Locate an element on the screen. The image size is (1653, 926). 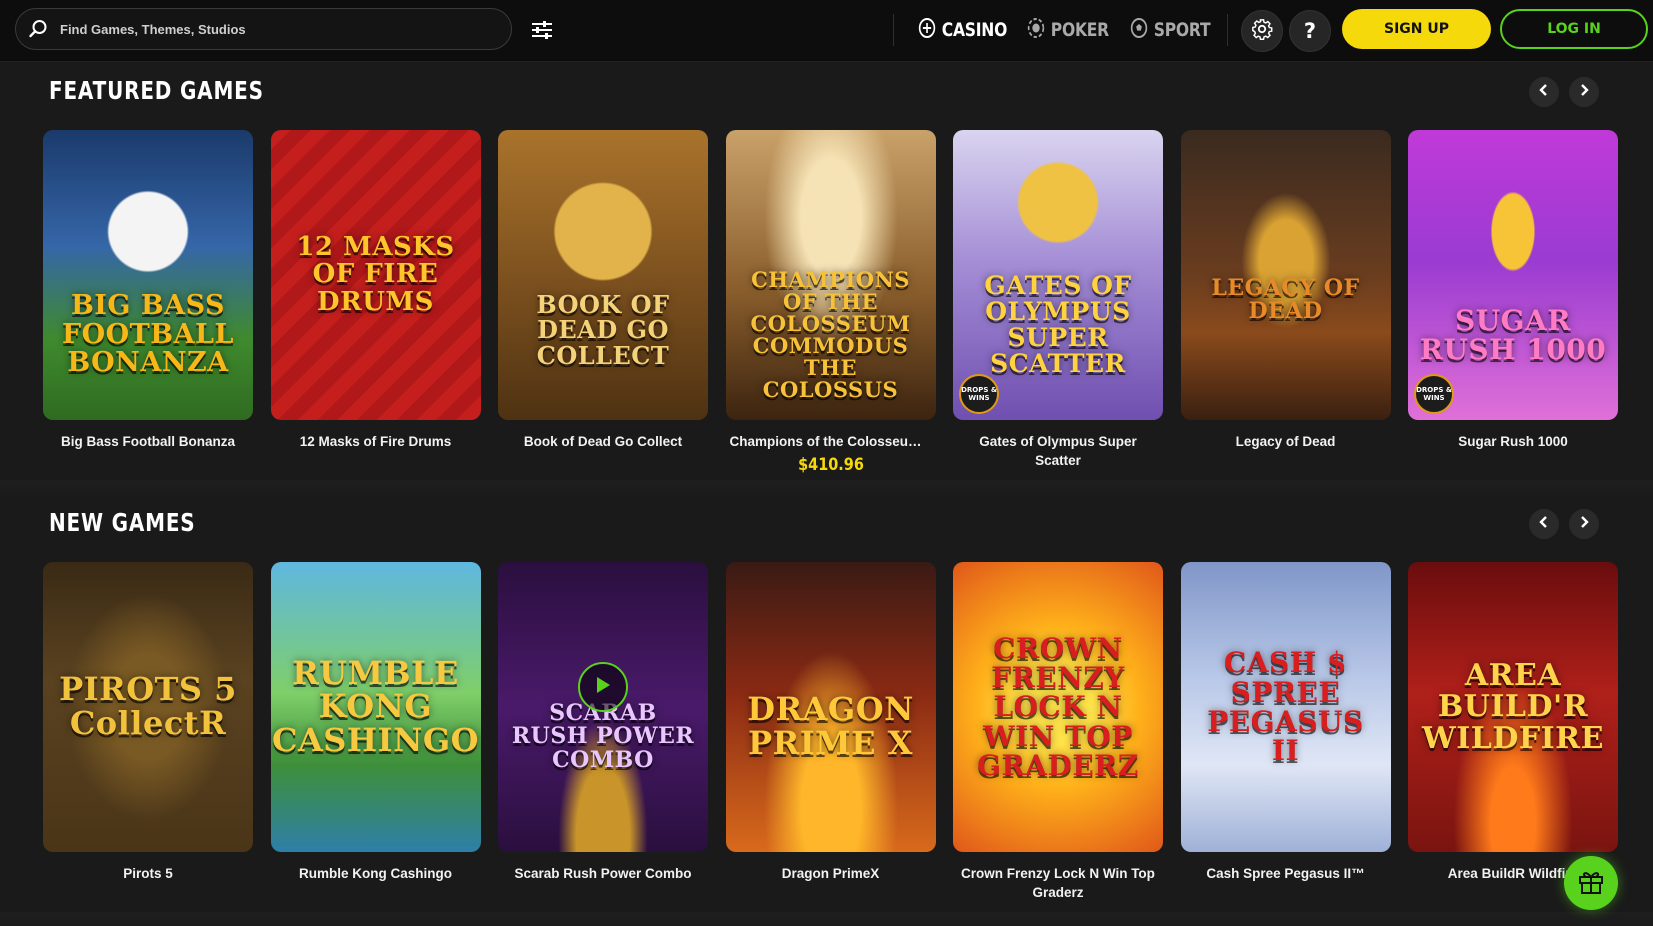
nav-poker: POKER is located at coordinates (1068, 30).